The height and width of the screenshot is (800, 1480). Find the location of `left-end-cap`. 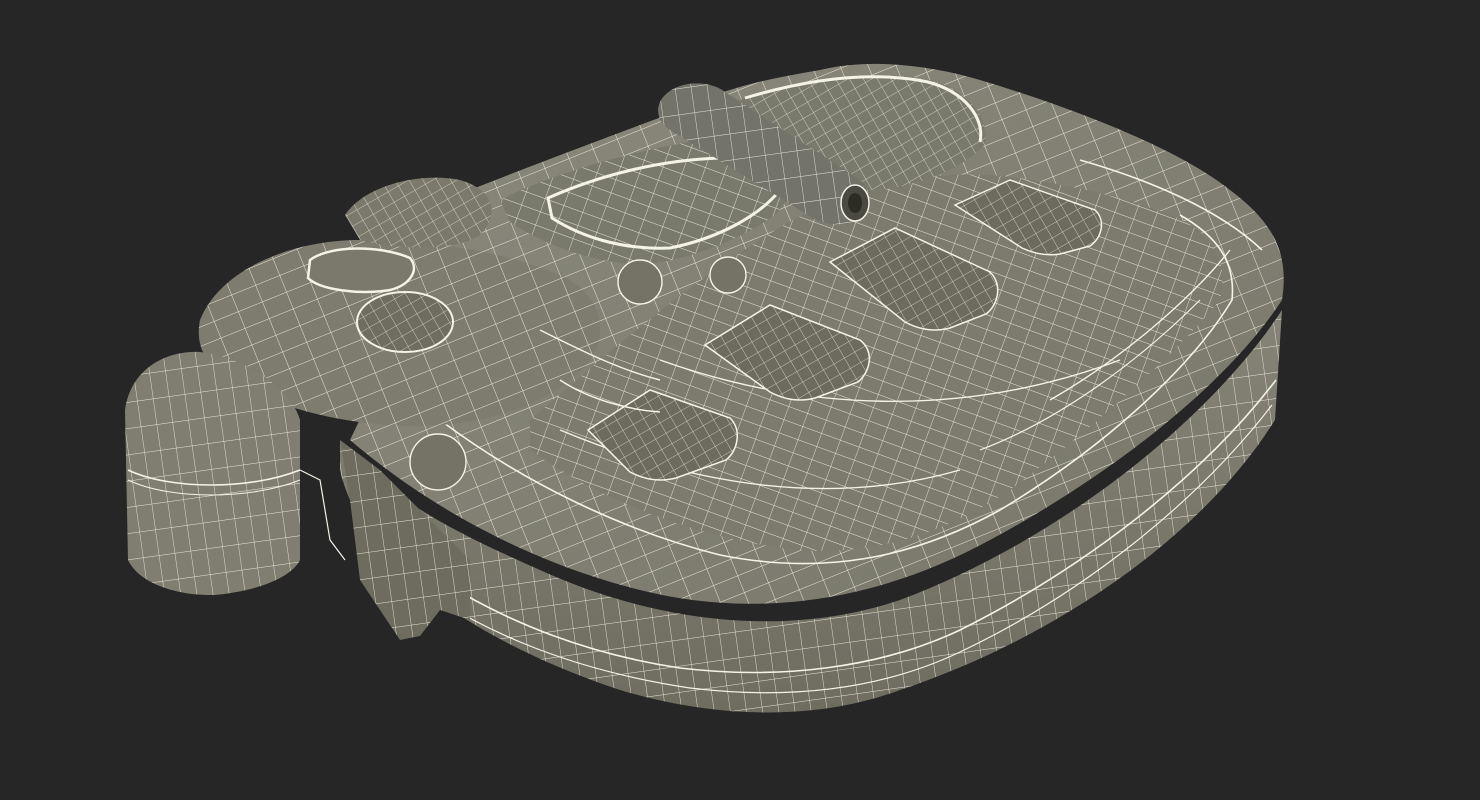

left-end-cap is located at coordinates (213, 473).